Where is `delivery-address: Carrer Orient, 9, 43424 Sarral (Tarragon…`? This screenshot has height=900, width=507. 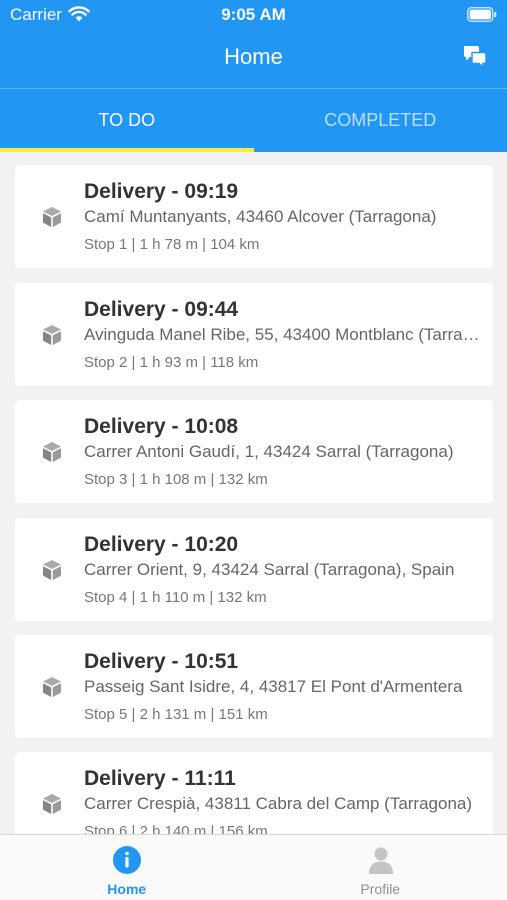
delivery-address: Carrer Orient, 9, 43424 Sarral (Tarragon… is located at coordinates (269, 569).